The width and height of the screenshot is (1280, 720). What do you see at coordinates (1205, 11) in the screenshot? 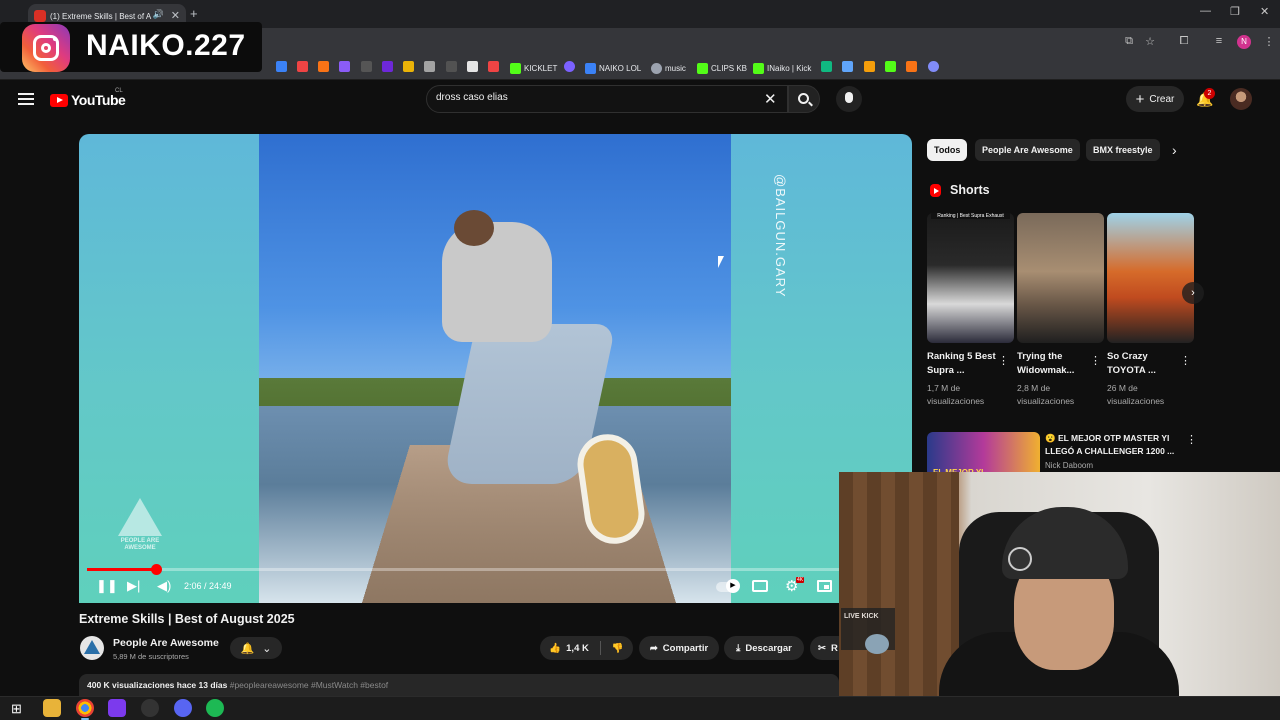
I see `minimize-button: —` at bounding box center [1205, 11].